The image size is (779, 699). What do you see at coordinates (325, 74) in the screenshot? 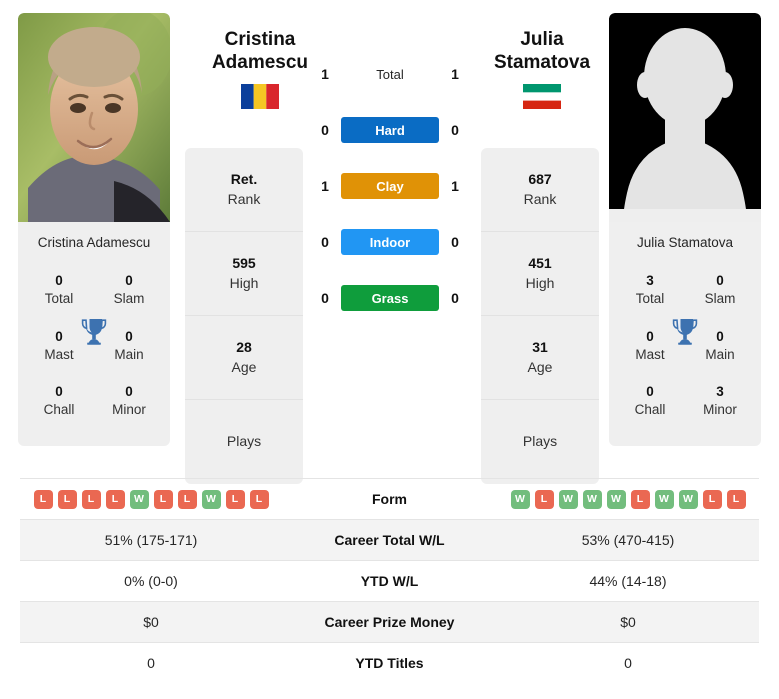
I see `surface-wins-left: 1` at bounding box center [325, 74].